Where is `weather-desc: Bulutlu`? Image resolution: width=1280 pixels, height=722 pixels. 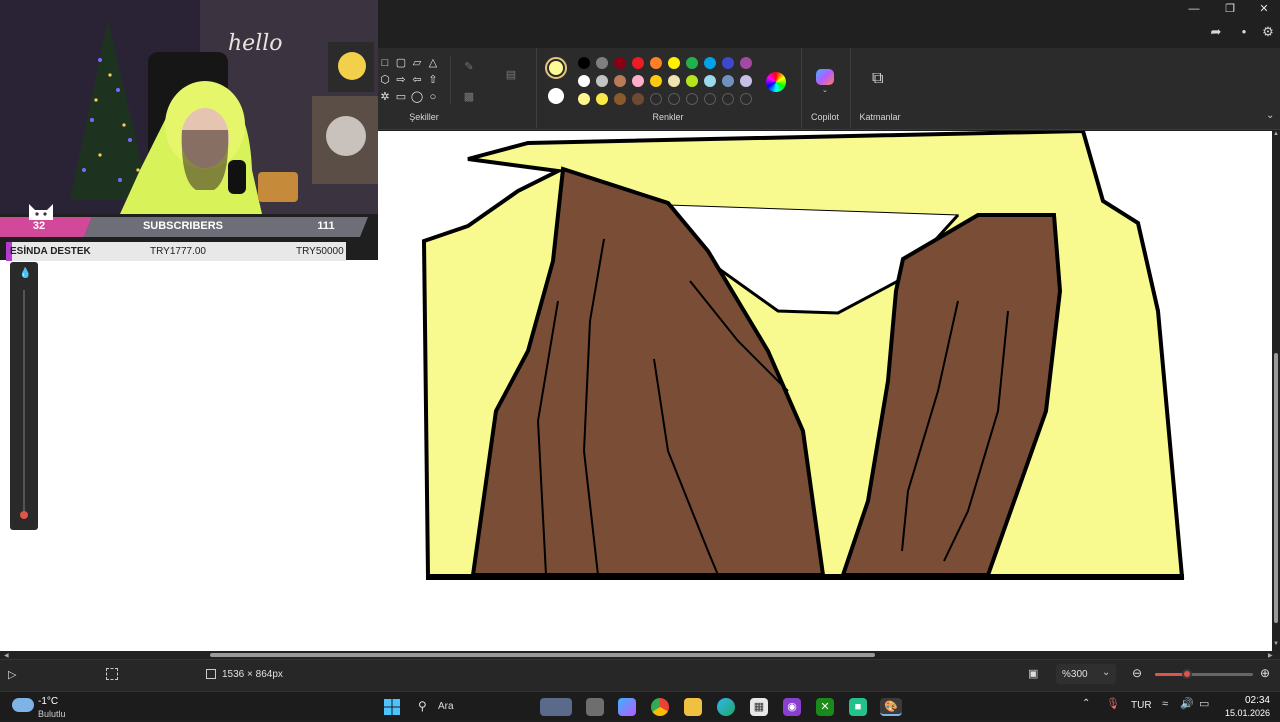 weather-desc: Bulutlu is located at coordinates (52, 714).